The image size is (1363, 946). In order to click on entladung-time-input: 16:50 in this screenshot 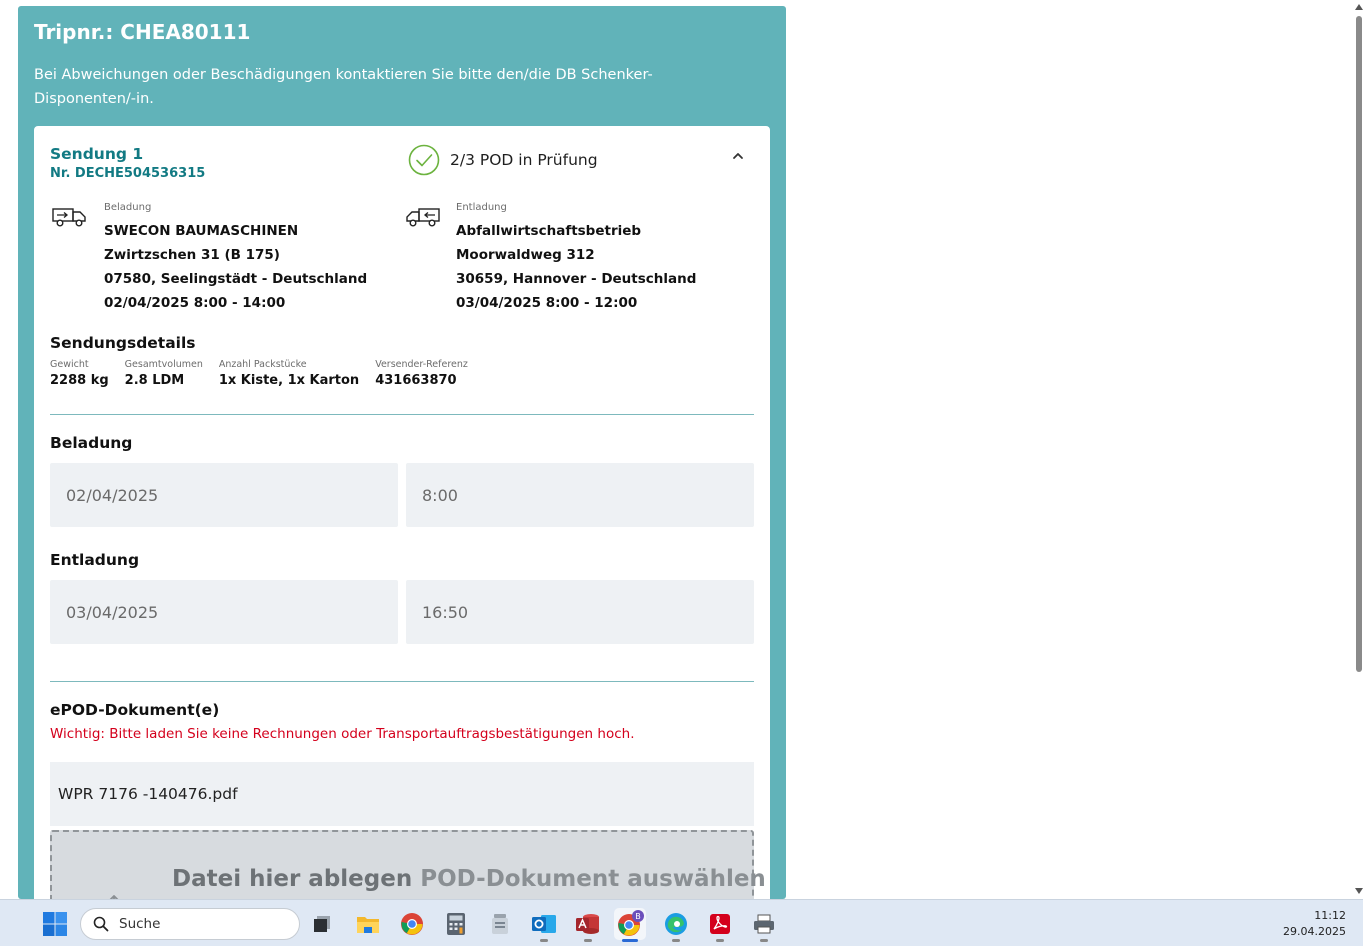, I will do `click(580, 612)`.